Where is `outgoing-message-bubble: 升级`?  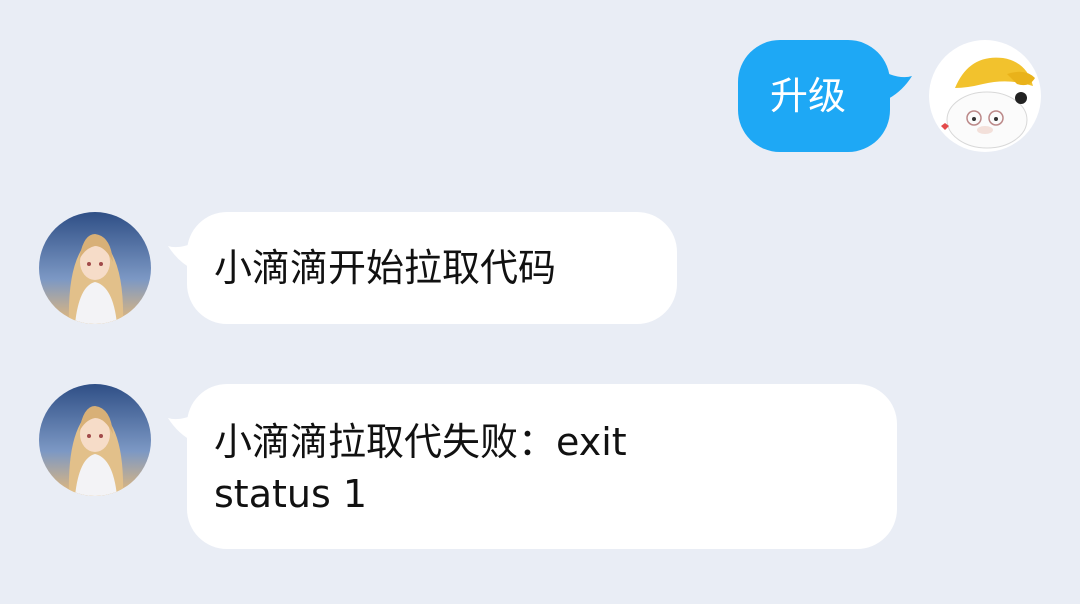
outgoing-message-bubble: 升级 is located at coordinates (814, 96).